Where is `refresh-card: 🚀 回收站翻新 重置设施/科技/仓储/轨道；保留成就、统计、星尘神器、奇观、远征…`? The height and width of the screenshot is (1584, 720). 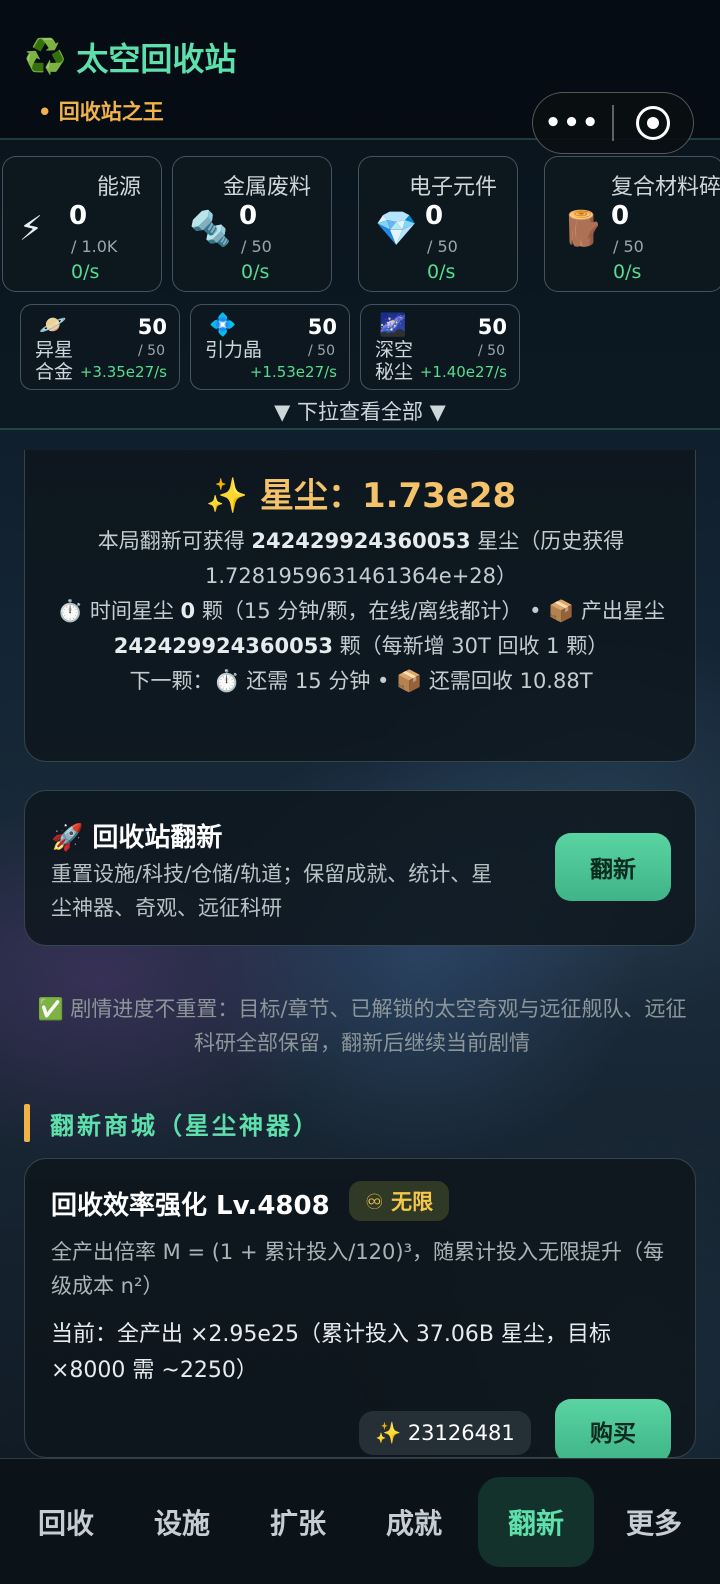
refresh-card: 🚀 回收站翻新 重置设施/科技/仓储/轨道；保留成就、统计、星尘神器、奇观、远征… is located at coordinates (360, 868).